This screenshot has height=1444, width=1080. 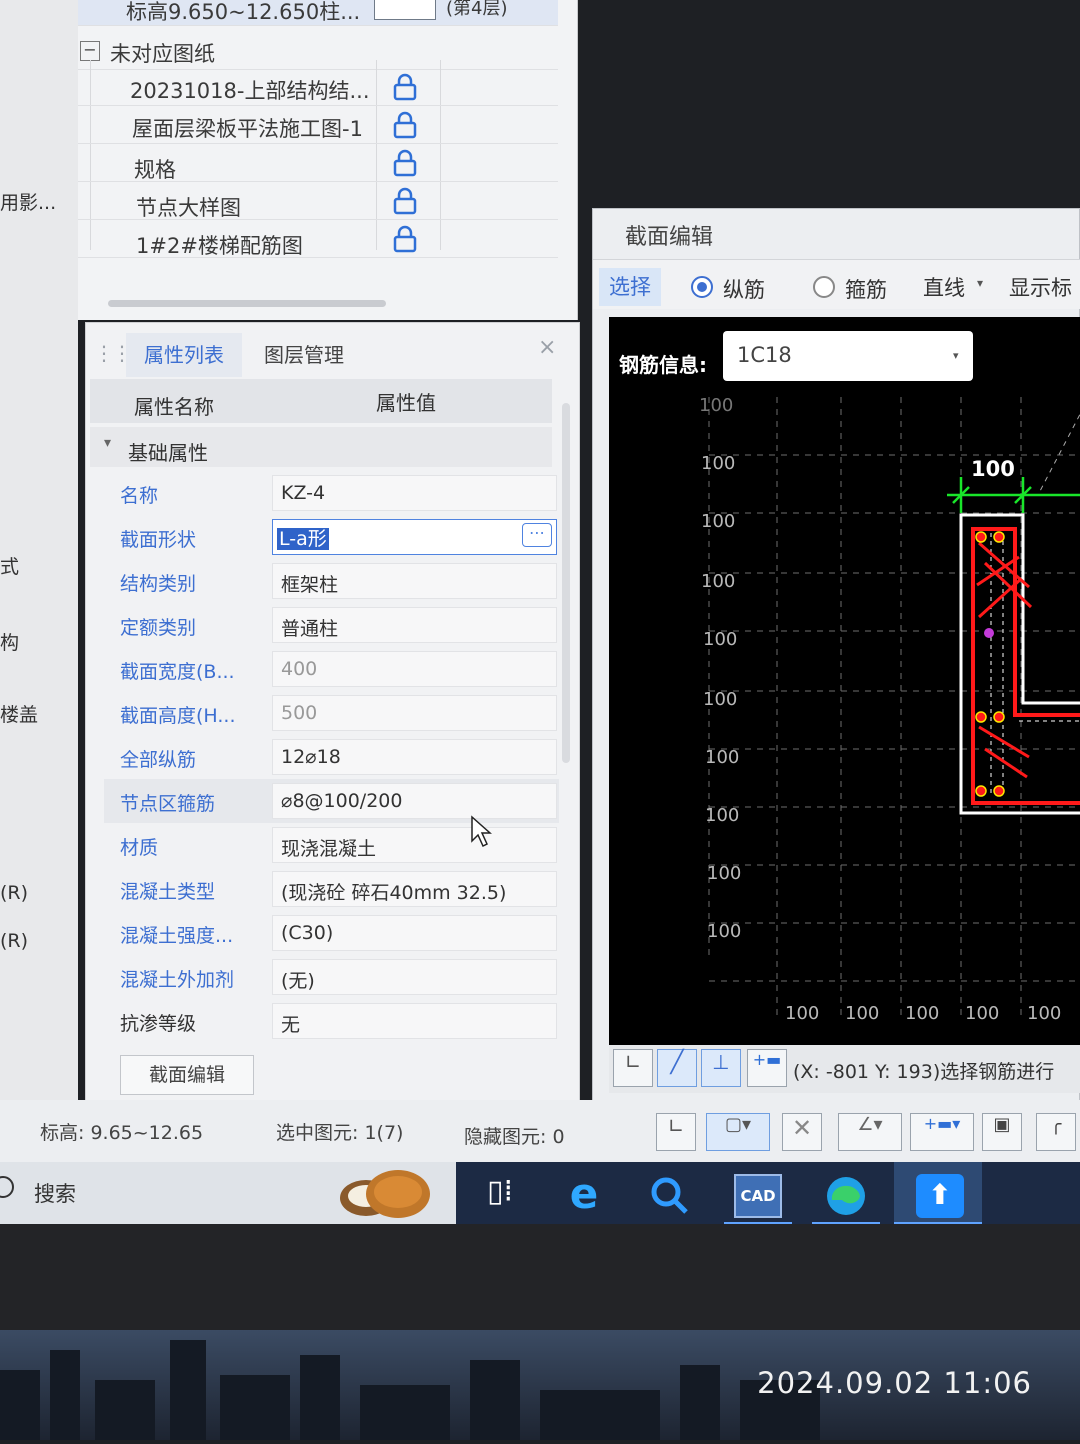 I want to click on property-value: 12⌀18, so click(x=414, y=757).